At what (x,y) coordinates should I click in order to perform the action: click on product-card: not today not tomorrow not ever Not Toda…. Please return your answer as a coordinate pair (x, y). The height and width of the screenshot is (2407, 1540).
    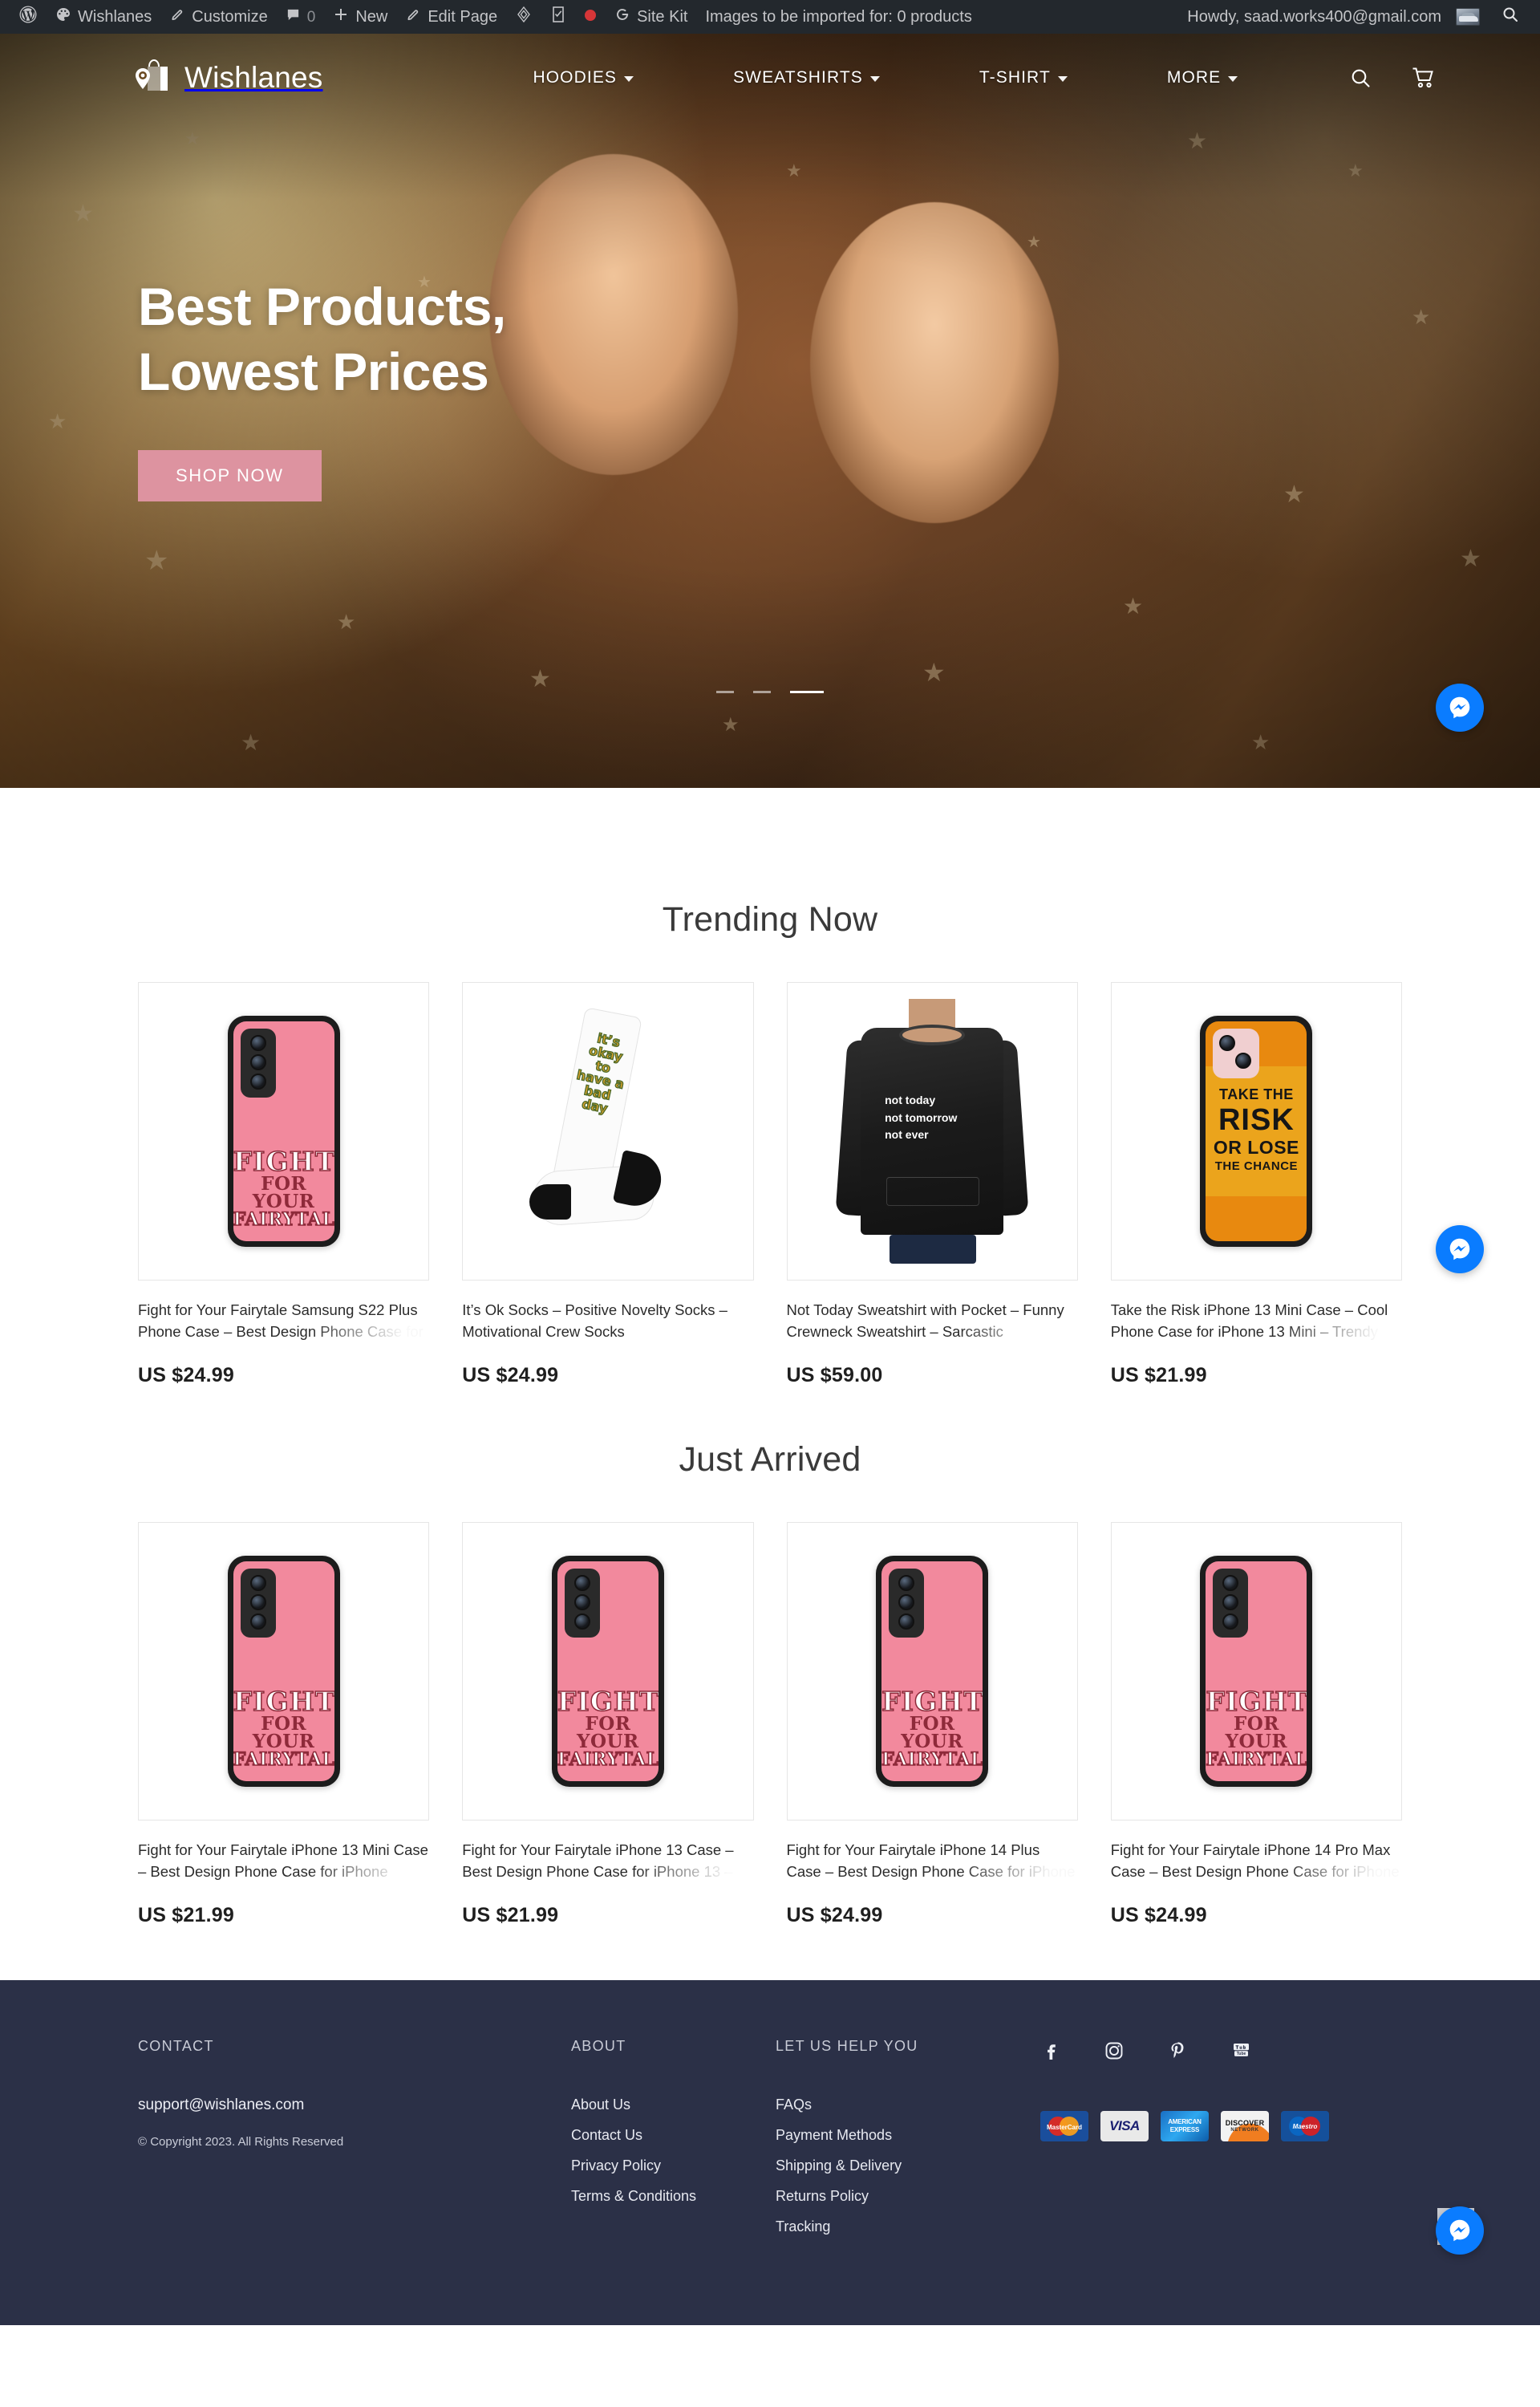
    Looking at the image, I should click on (932, 1184).